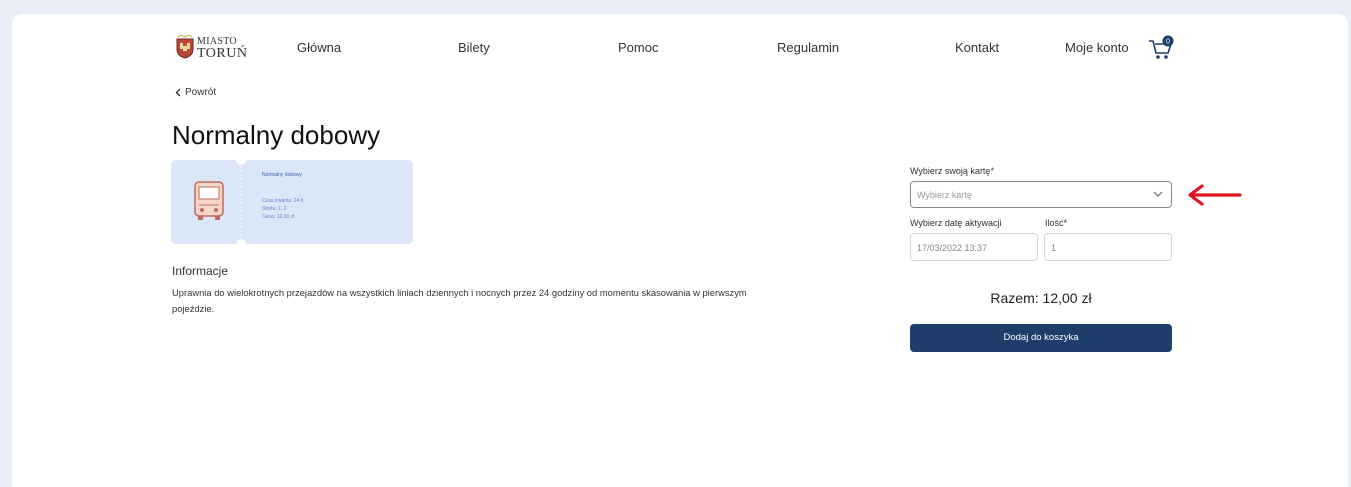 The image size is (1351, 487). I want to click on ticket-name: Normalny dobowy, so click(282, 175).